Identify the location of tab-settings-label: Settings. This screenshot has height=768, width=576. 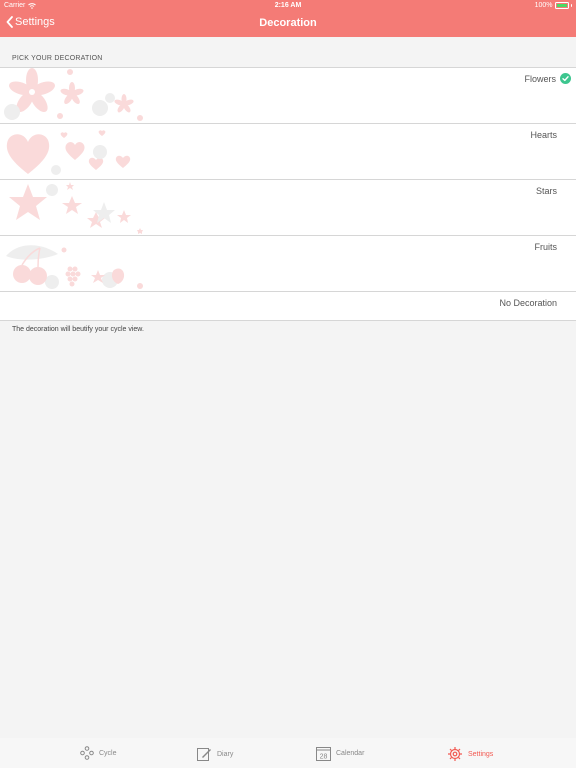
(481, 754).